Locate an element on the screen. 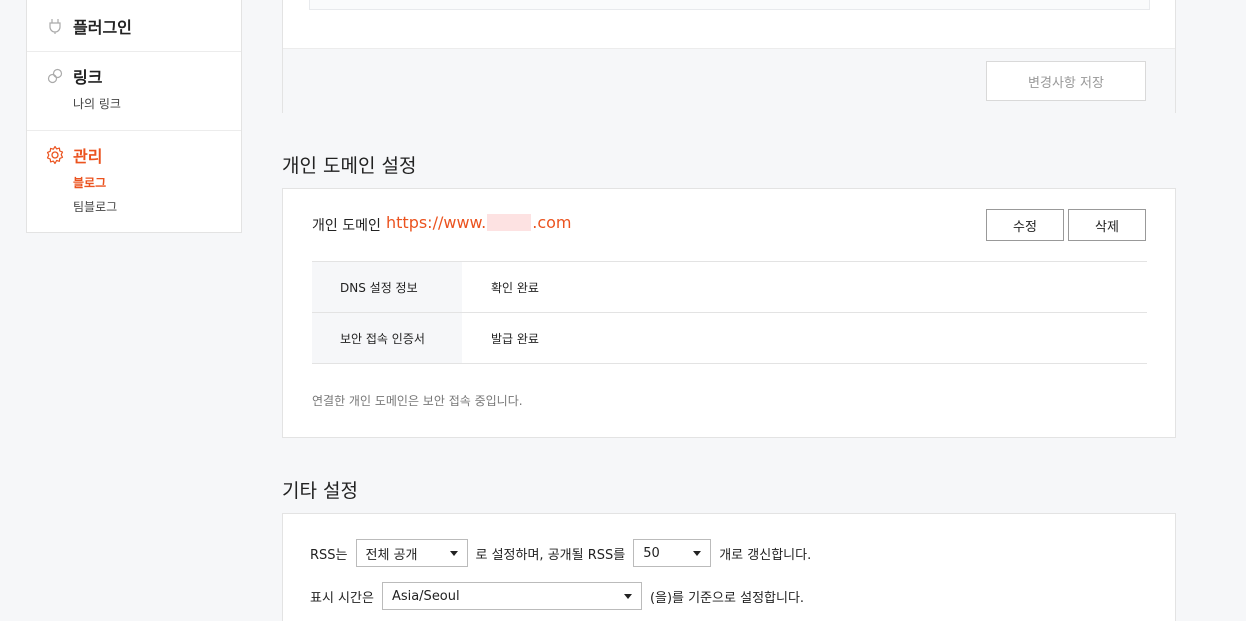  domain-label: 개인 도메인 is located at coordinates (346, 226).